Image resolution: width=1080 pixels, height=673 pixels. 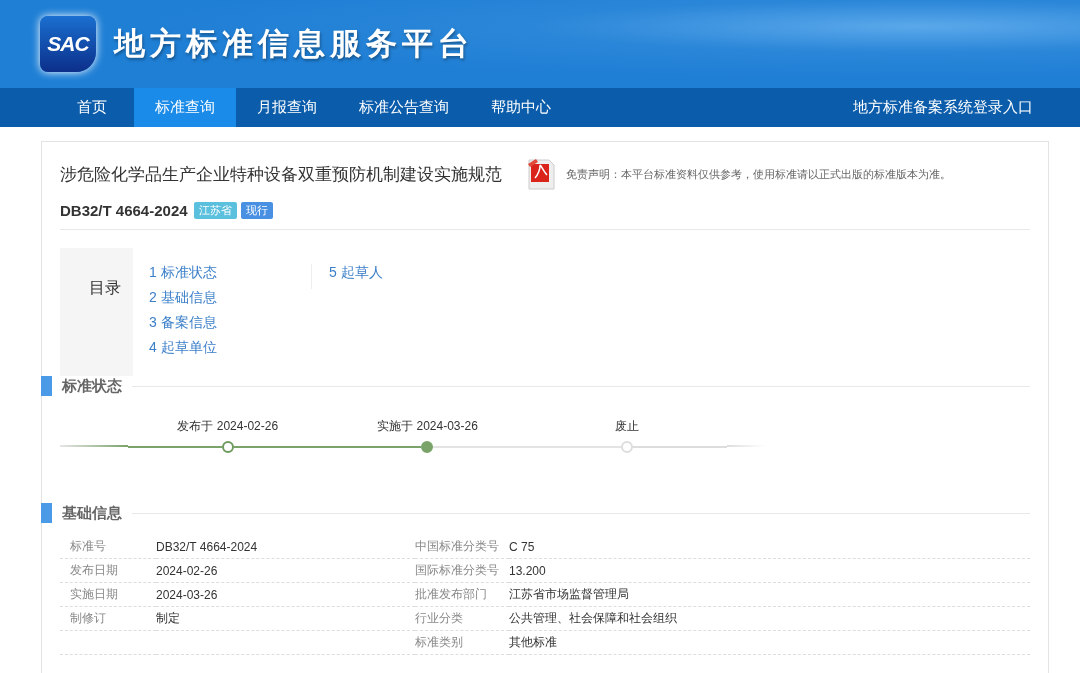 I want to click on field-label: 批准发布部门, so click(x=451, y=594).